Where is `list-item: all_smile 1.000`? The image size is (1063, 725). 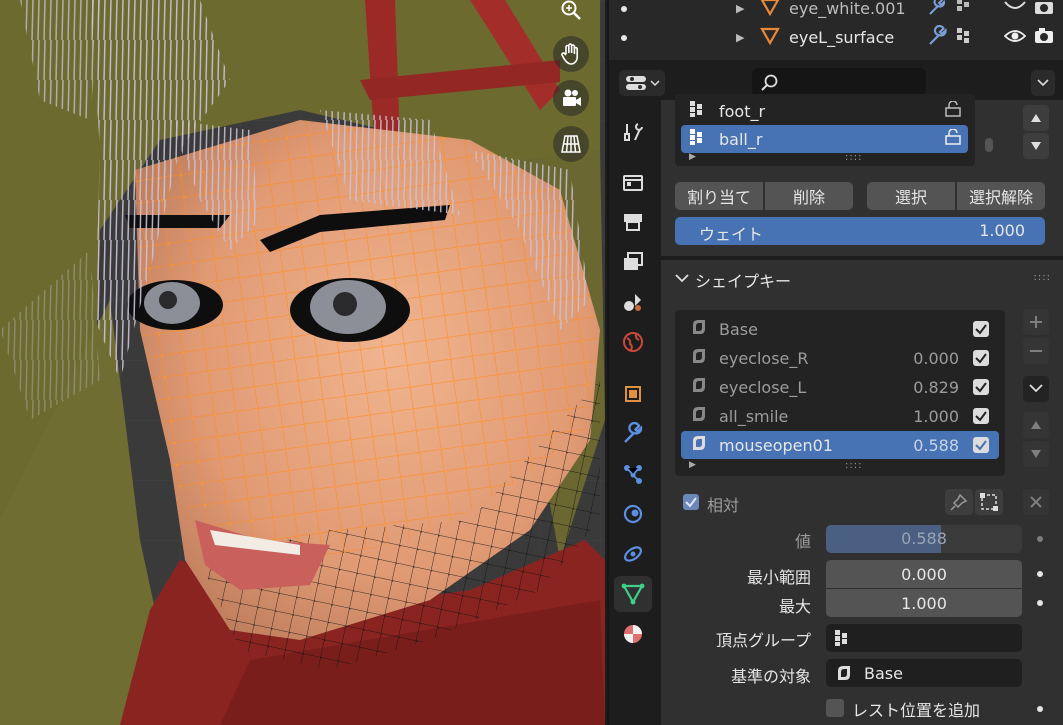 list-item: all_smile 1.000 is located at coordinates (840, 416).